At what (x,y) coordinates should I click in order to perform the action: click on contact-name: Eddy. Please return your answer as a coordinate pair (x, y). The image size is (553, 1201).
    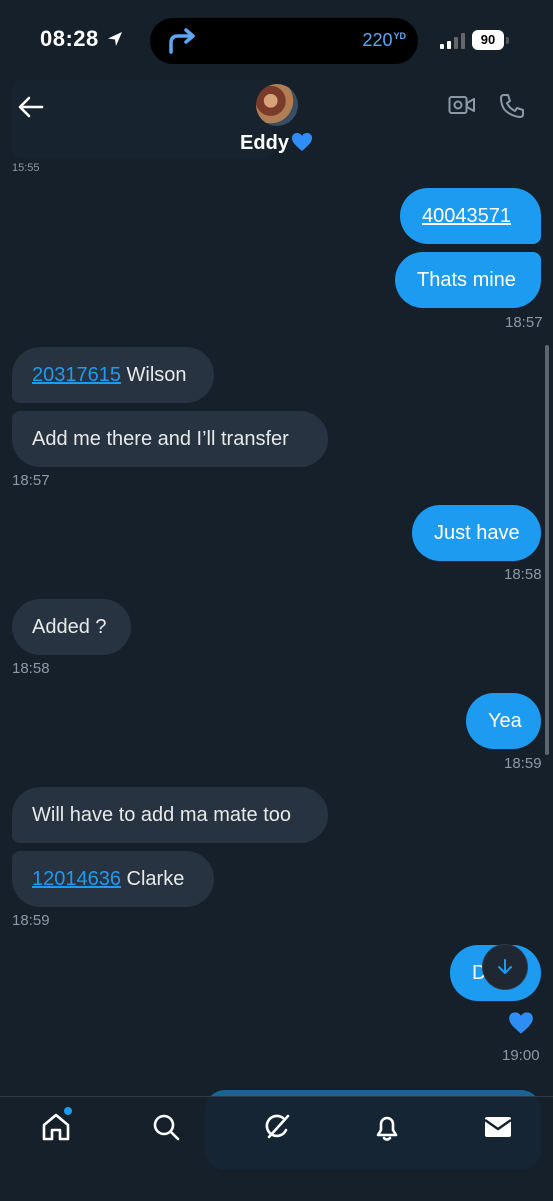
    Looking at the image, I should click on (276, 143).